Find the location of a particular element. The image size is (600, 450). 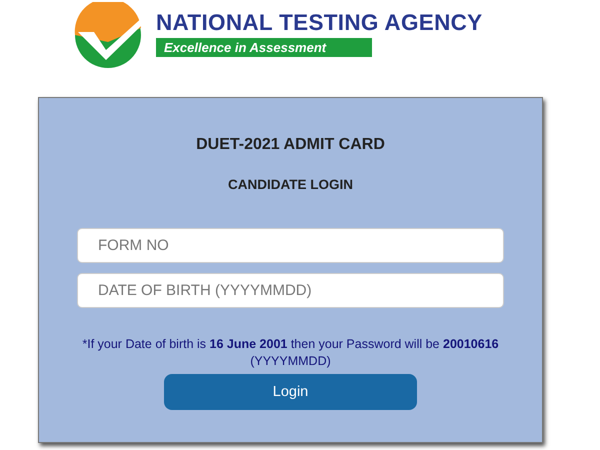

login-button: Login is located at coordinates (290, 392).